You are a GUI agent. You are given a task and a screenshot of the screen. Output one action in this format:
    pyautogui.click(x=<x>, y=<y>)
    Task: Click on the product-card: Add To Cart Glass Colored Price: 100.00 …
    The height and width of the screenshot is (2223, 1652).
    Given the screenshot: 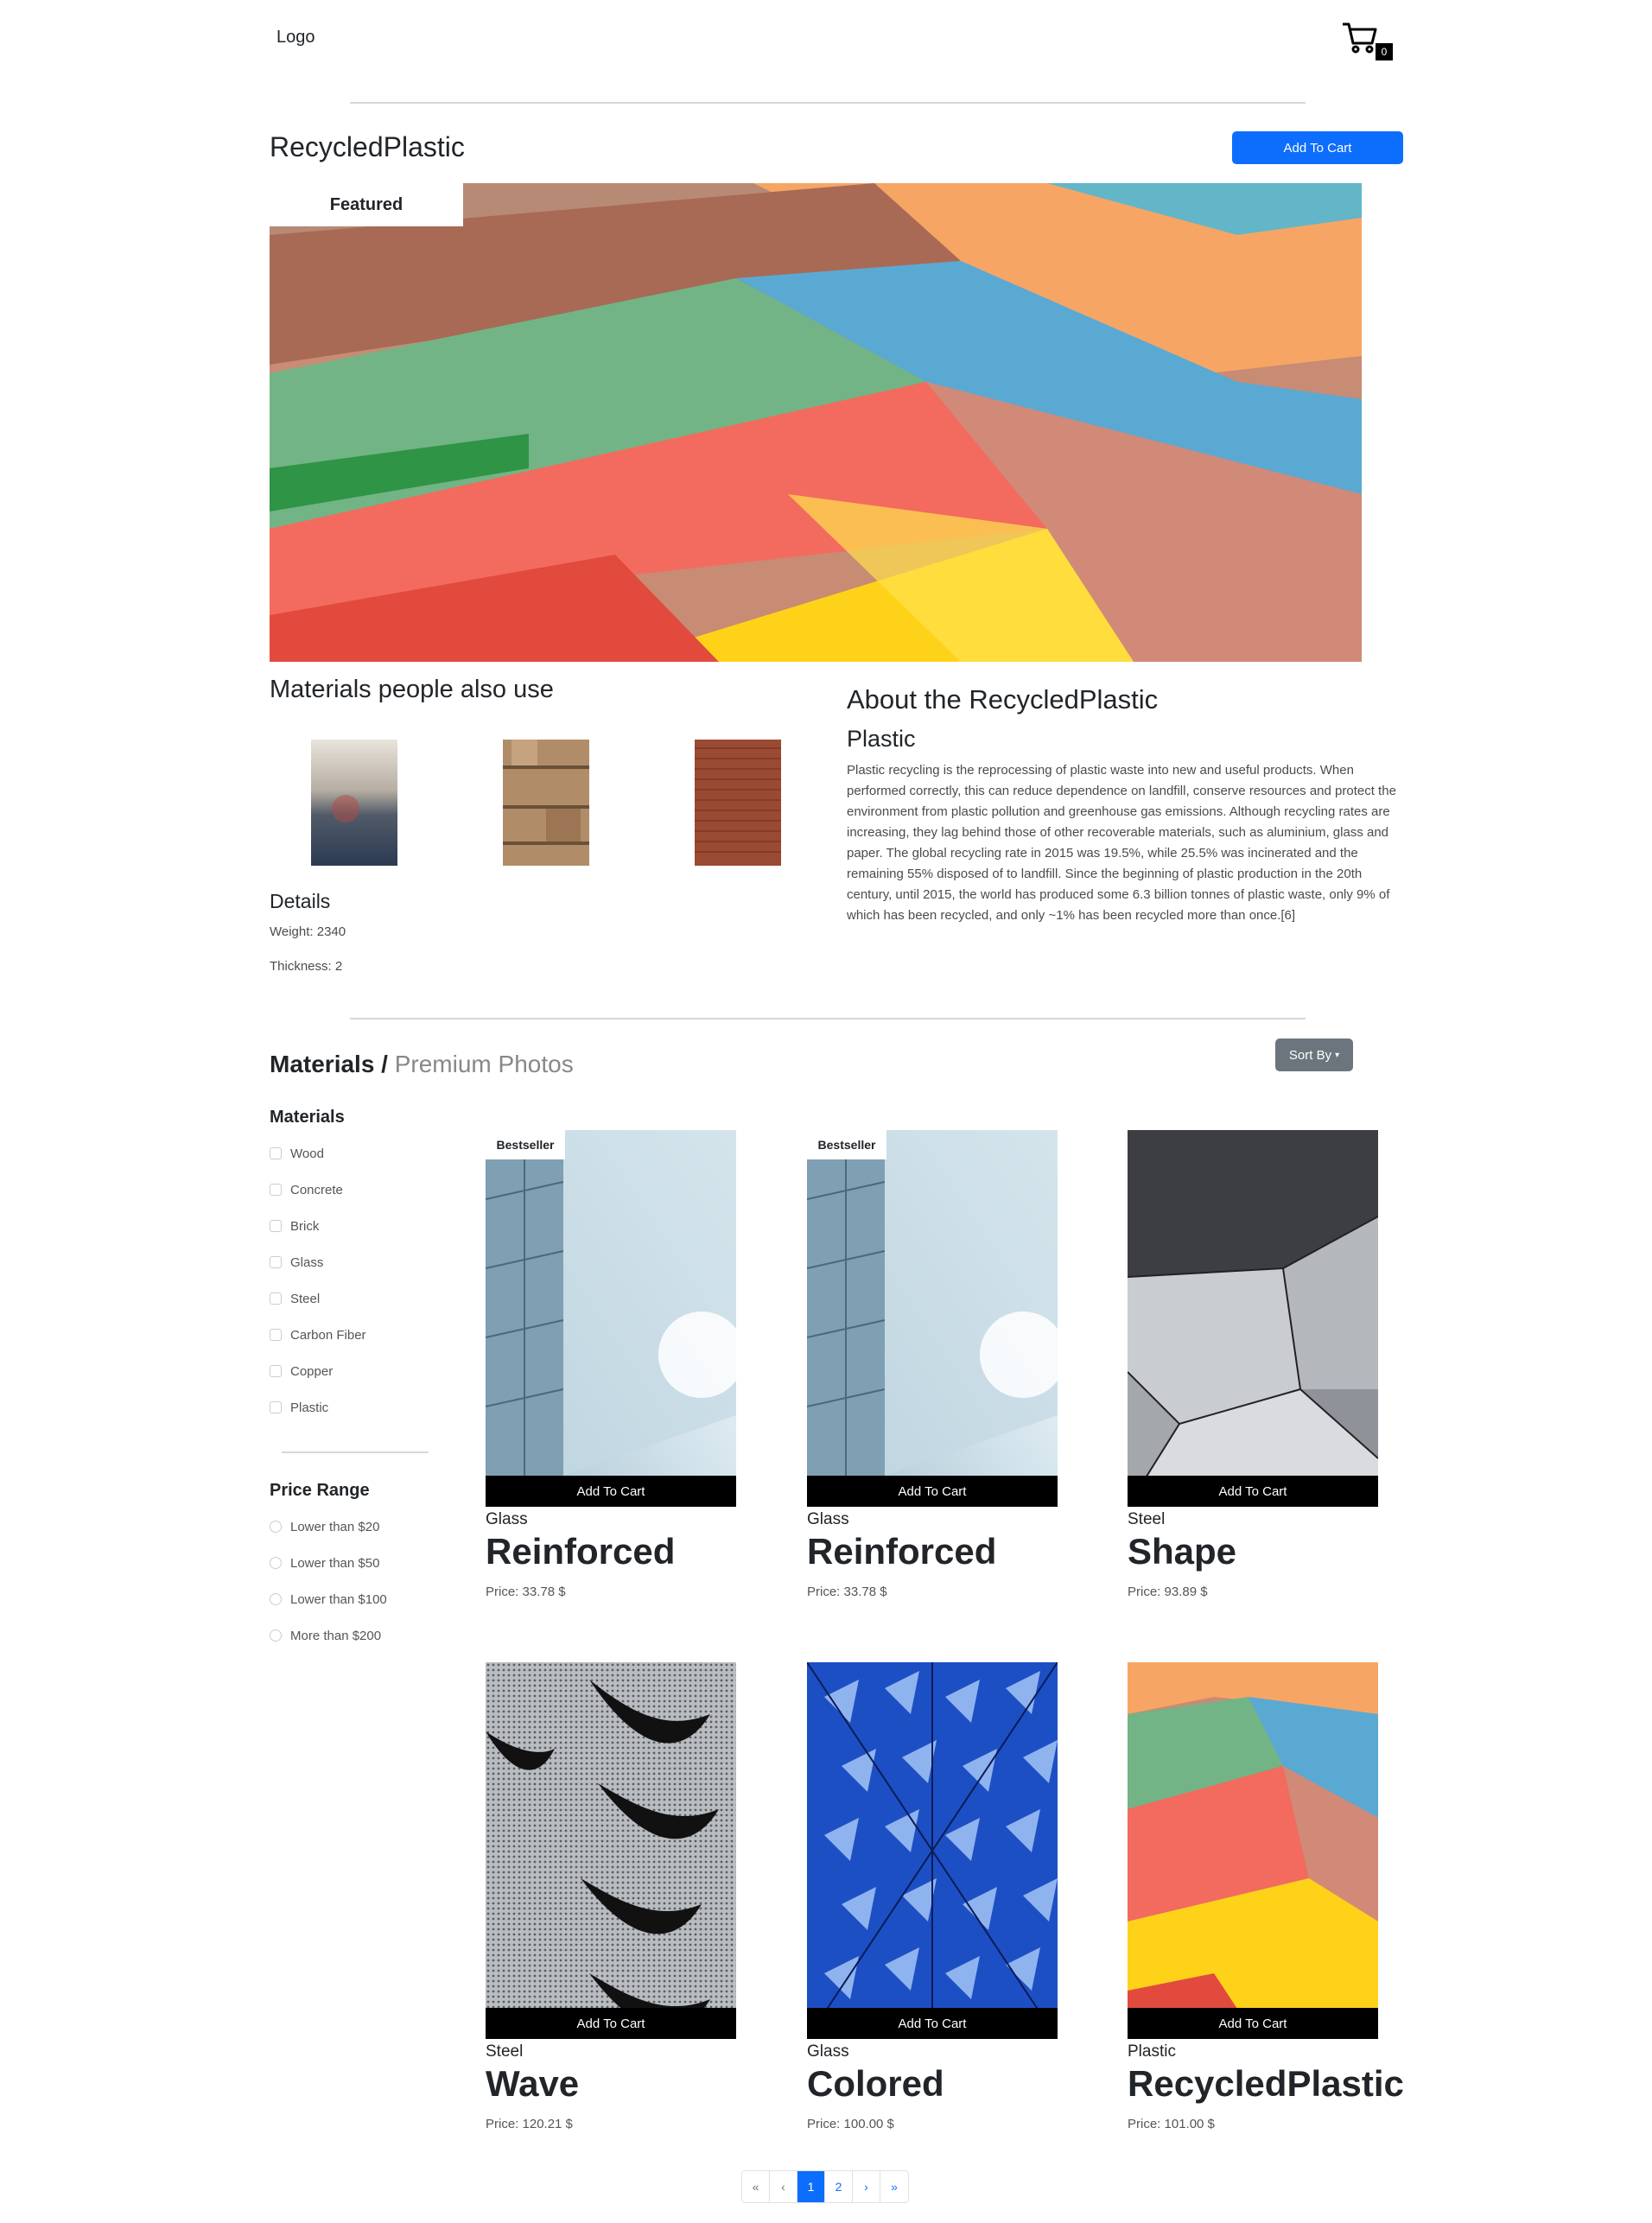 What is the action you would take?
    pyautogui.click(x=933, y=1896)
    